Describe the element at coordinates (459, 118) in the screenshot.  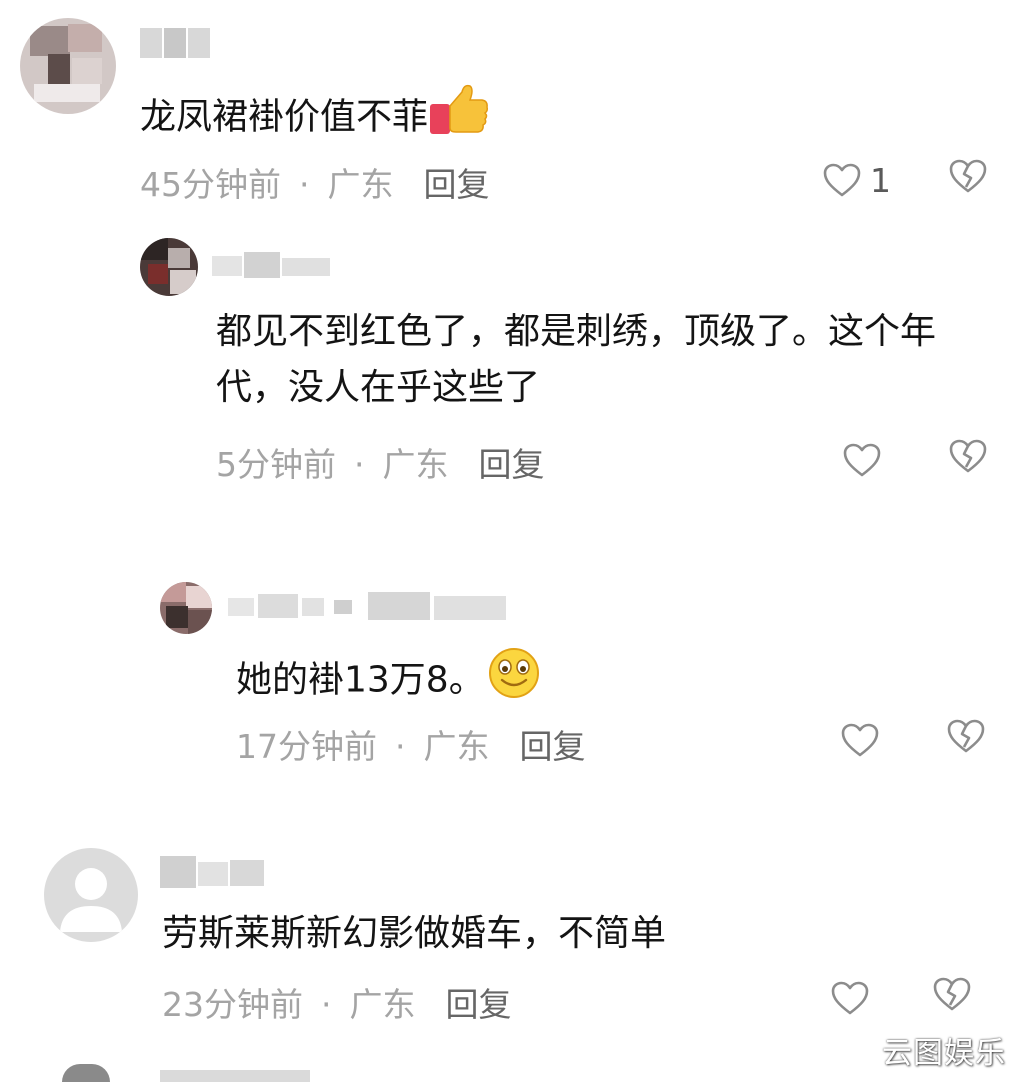
I see `thumbs-up-emoji-icon` at that location.